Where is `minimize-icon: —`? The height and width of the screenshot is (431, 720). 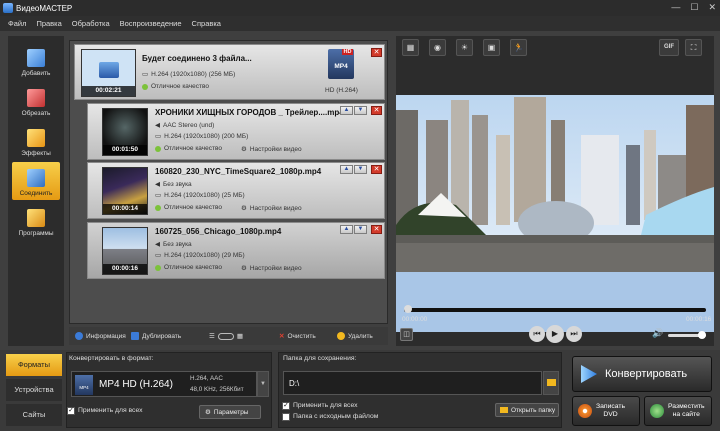 minimize-icon: — is located at coordinates (675, 7).